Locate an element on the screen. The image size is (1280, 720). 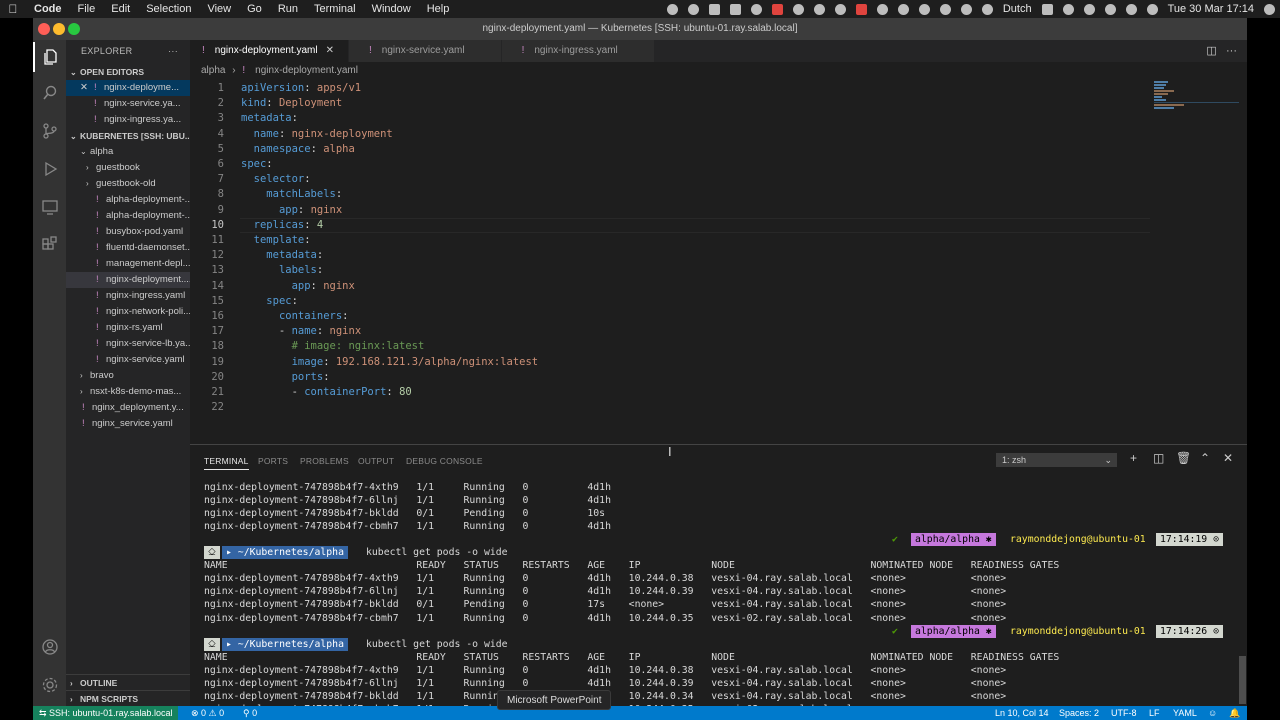
folder-item: › guestbook is located at coordinates (128, 168).